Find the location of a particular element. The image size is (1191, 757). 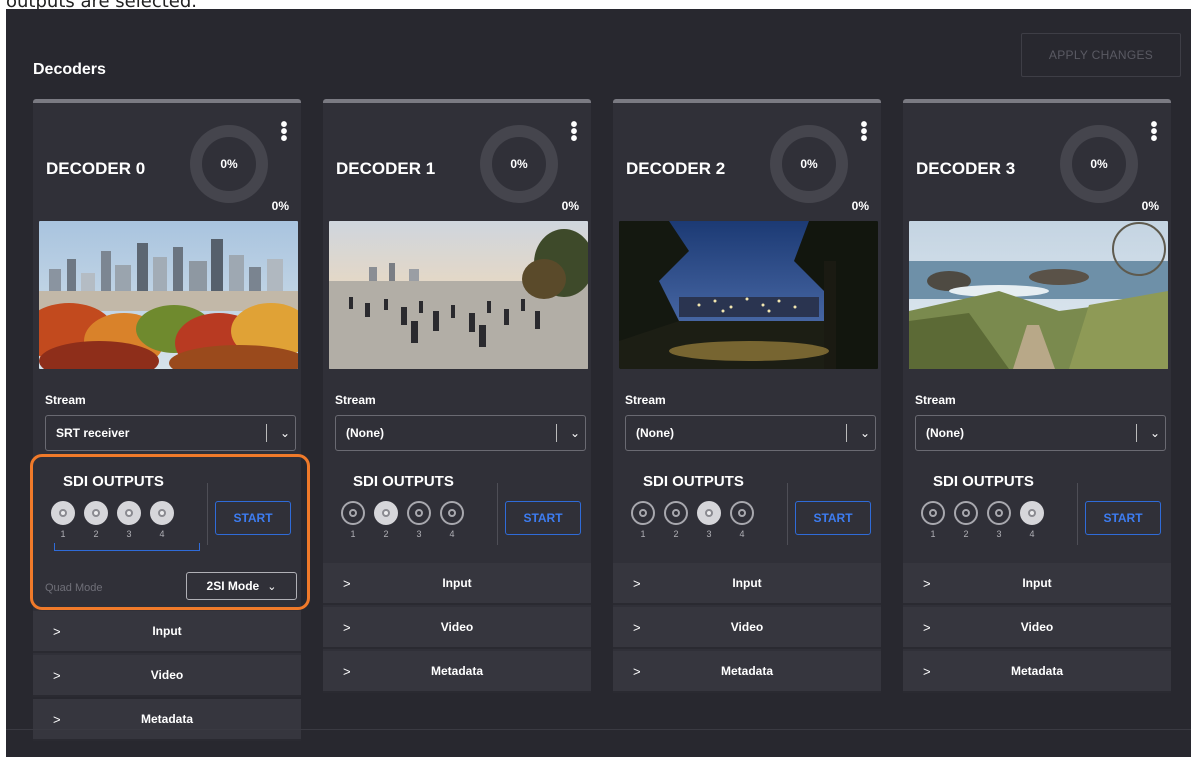

usage-donut: 0% is located at coordinates (1099, 164).